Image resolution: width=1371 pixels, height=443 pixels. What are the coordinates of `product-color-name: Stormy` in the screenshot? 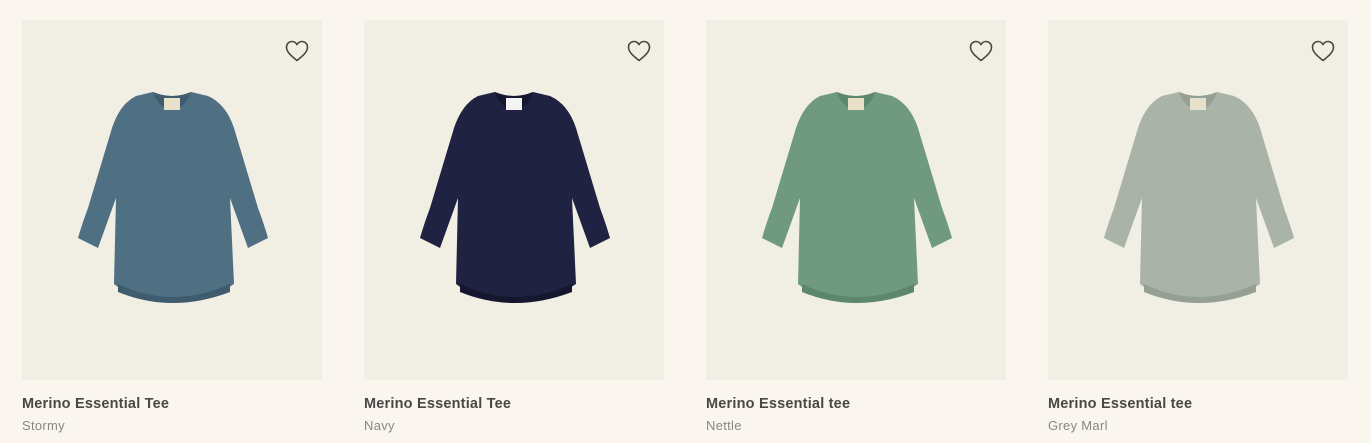 It's located at (43, 425).